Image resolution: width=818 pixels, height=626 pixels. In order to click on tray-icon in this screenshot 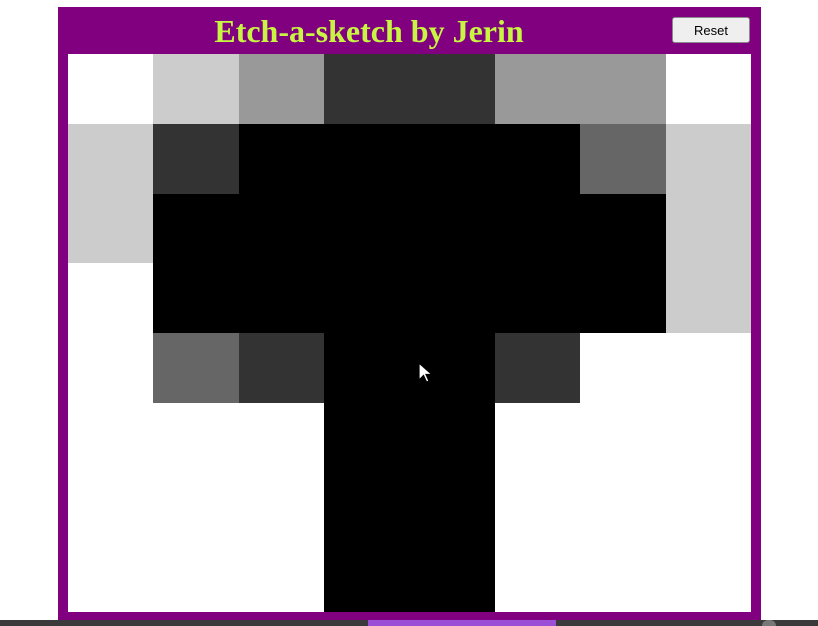, I will do `click(769, 623)`.